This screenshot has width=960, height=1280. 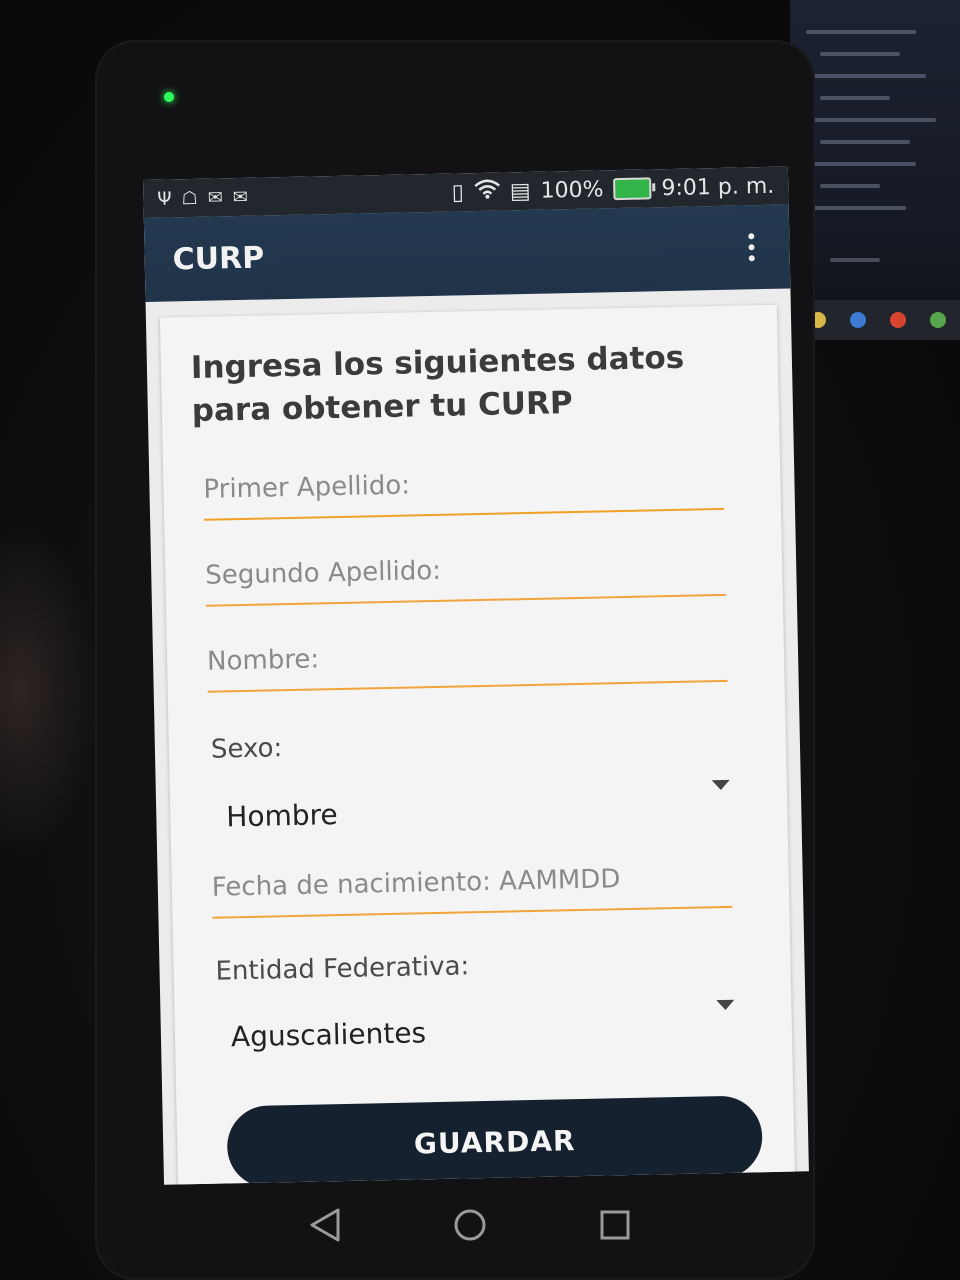 What do you see at coordinates (487, 192) in the screenshot?
I see `wifi-icon` at bounding box center [487, 192].